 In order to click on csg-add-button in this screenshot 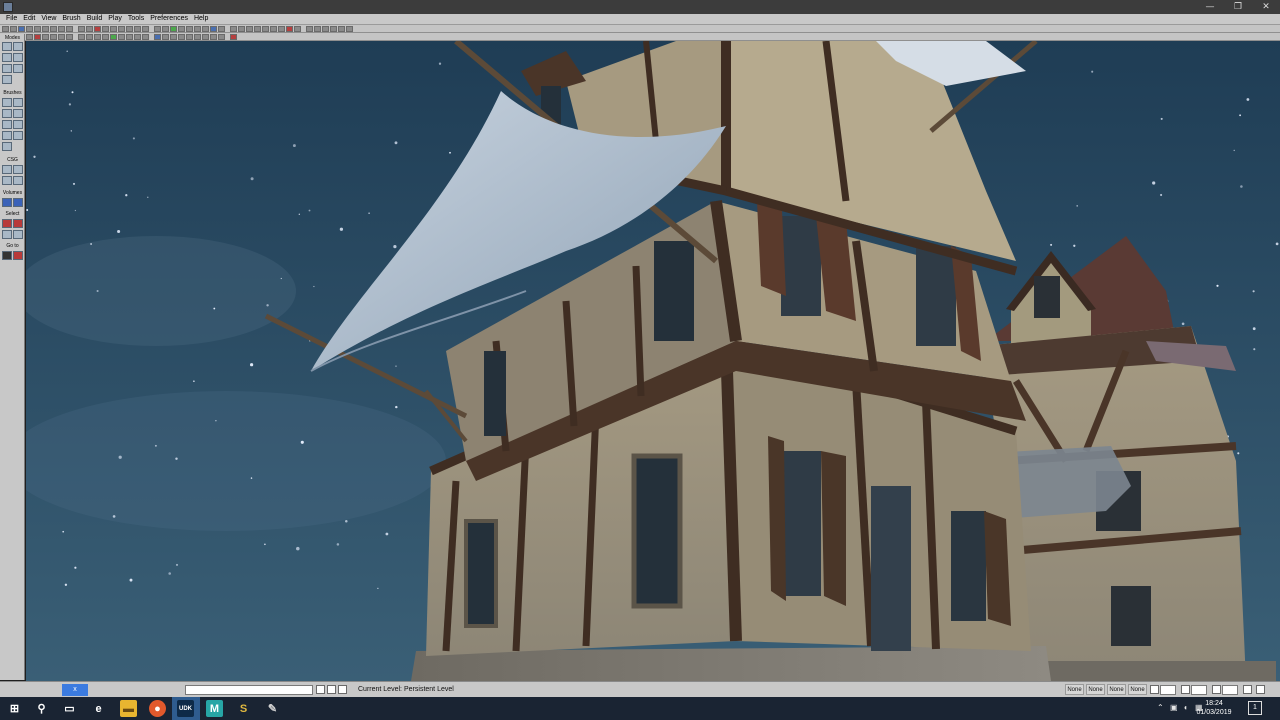, I will do `click(7, 169)`.